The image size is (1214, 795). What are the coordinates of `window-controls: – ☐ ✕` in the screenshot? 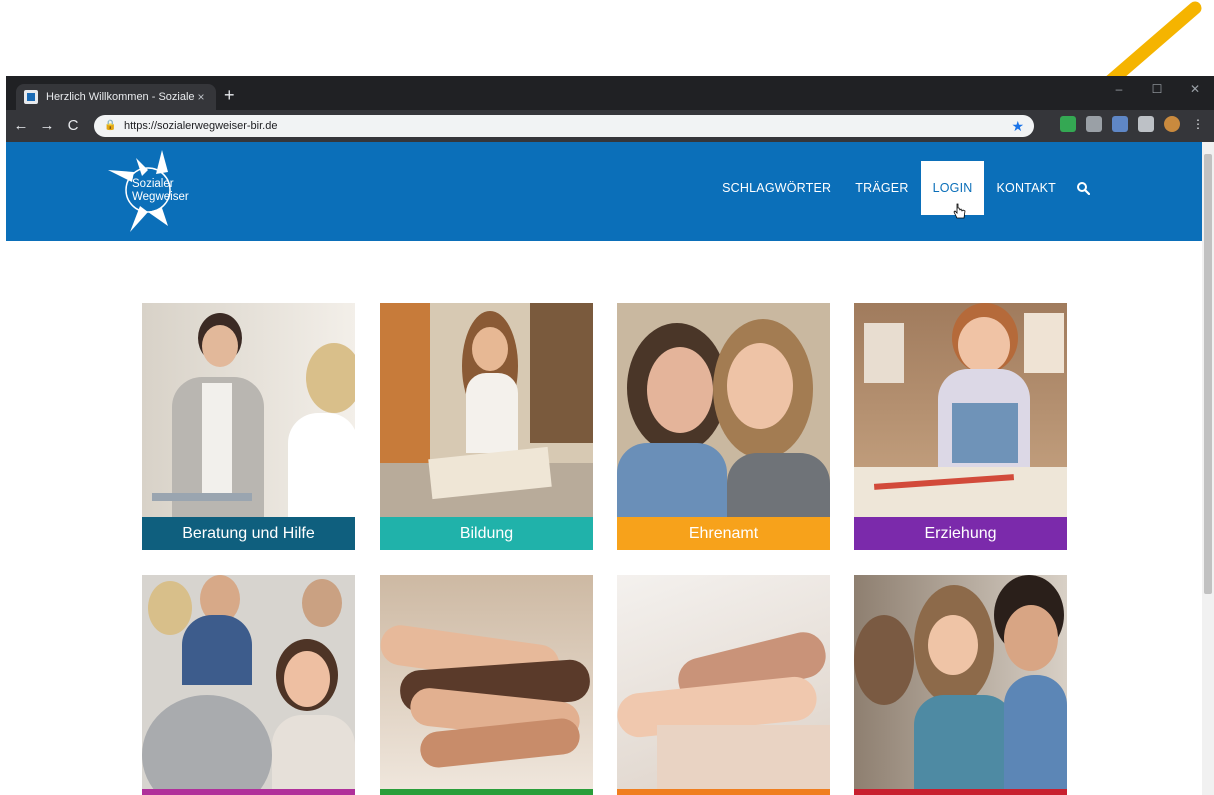 It's located at (1157, 89).